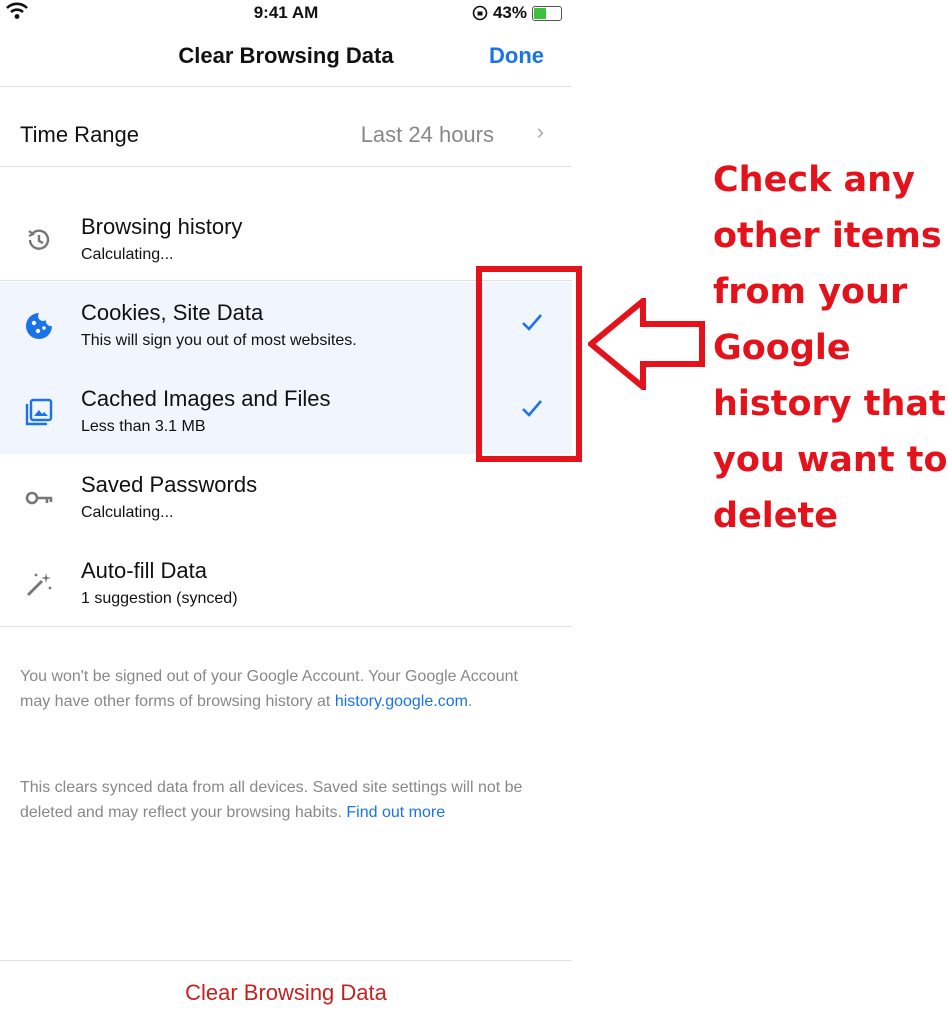 The width and height of the screenshot is (948, 1024). I want to click on option-subtitle: Less than 3.1 MB, so click(143, 426).